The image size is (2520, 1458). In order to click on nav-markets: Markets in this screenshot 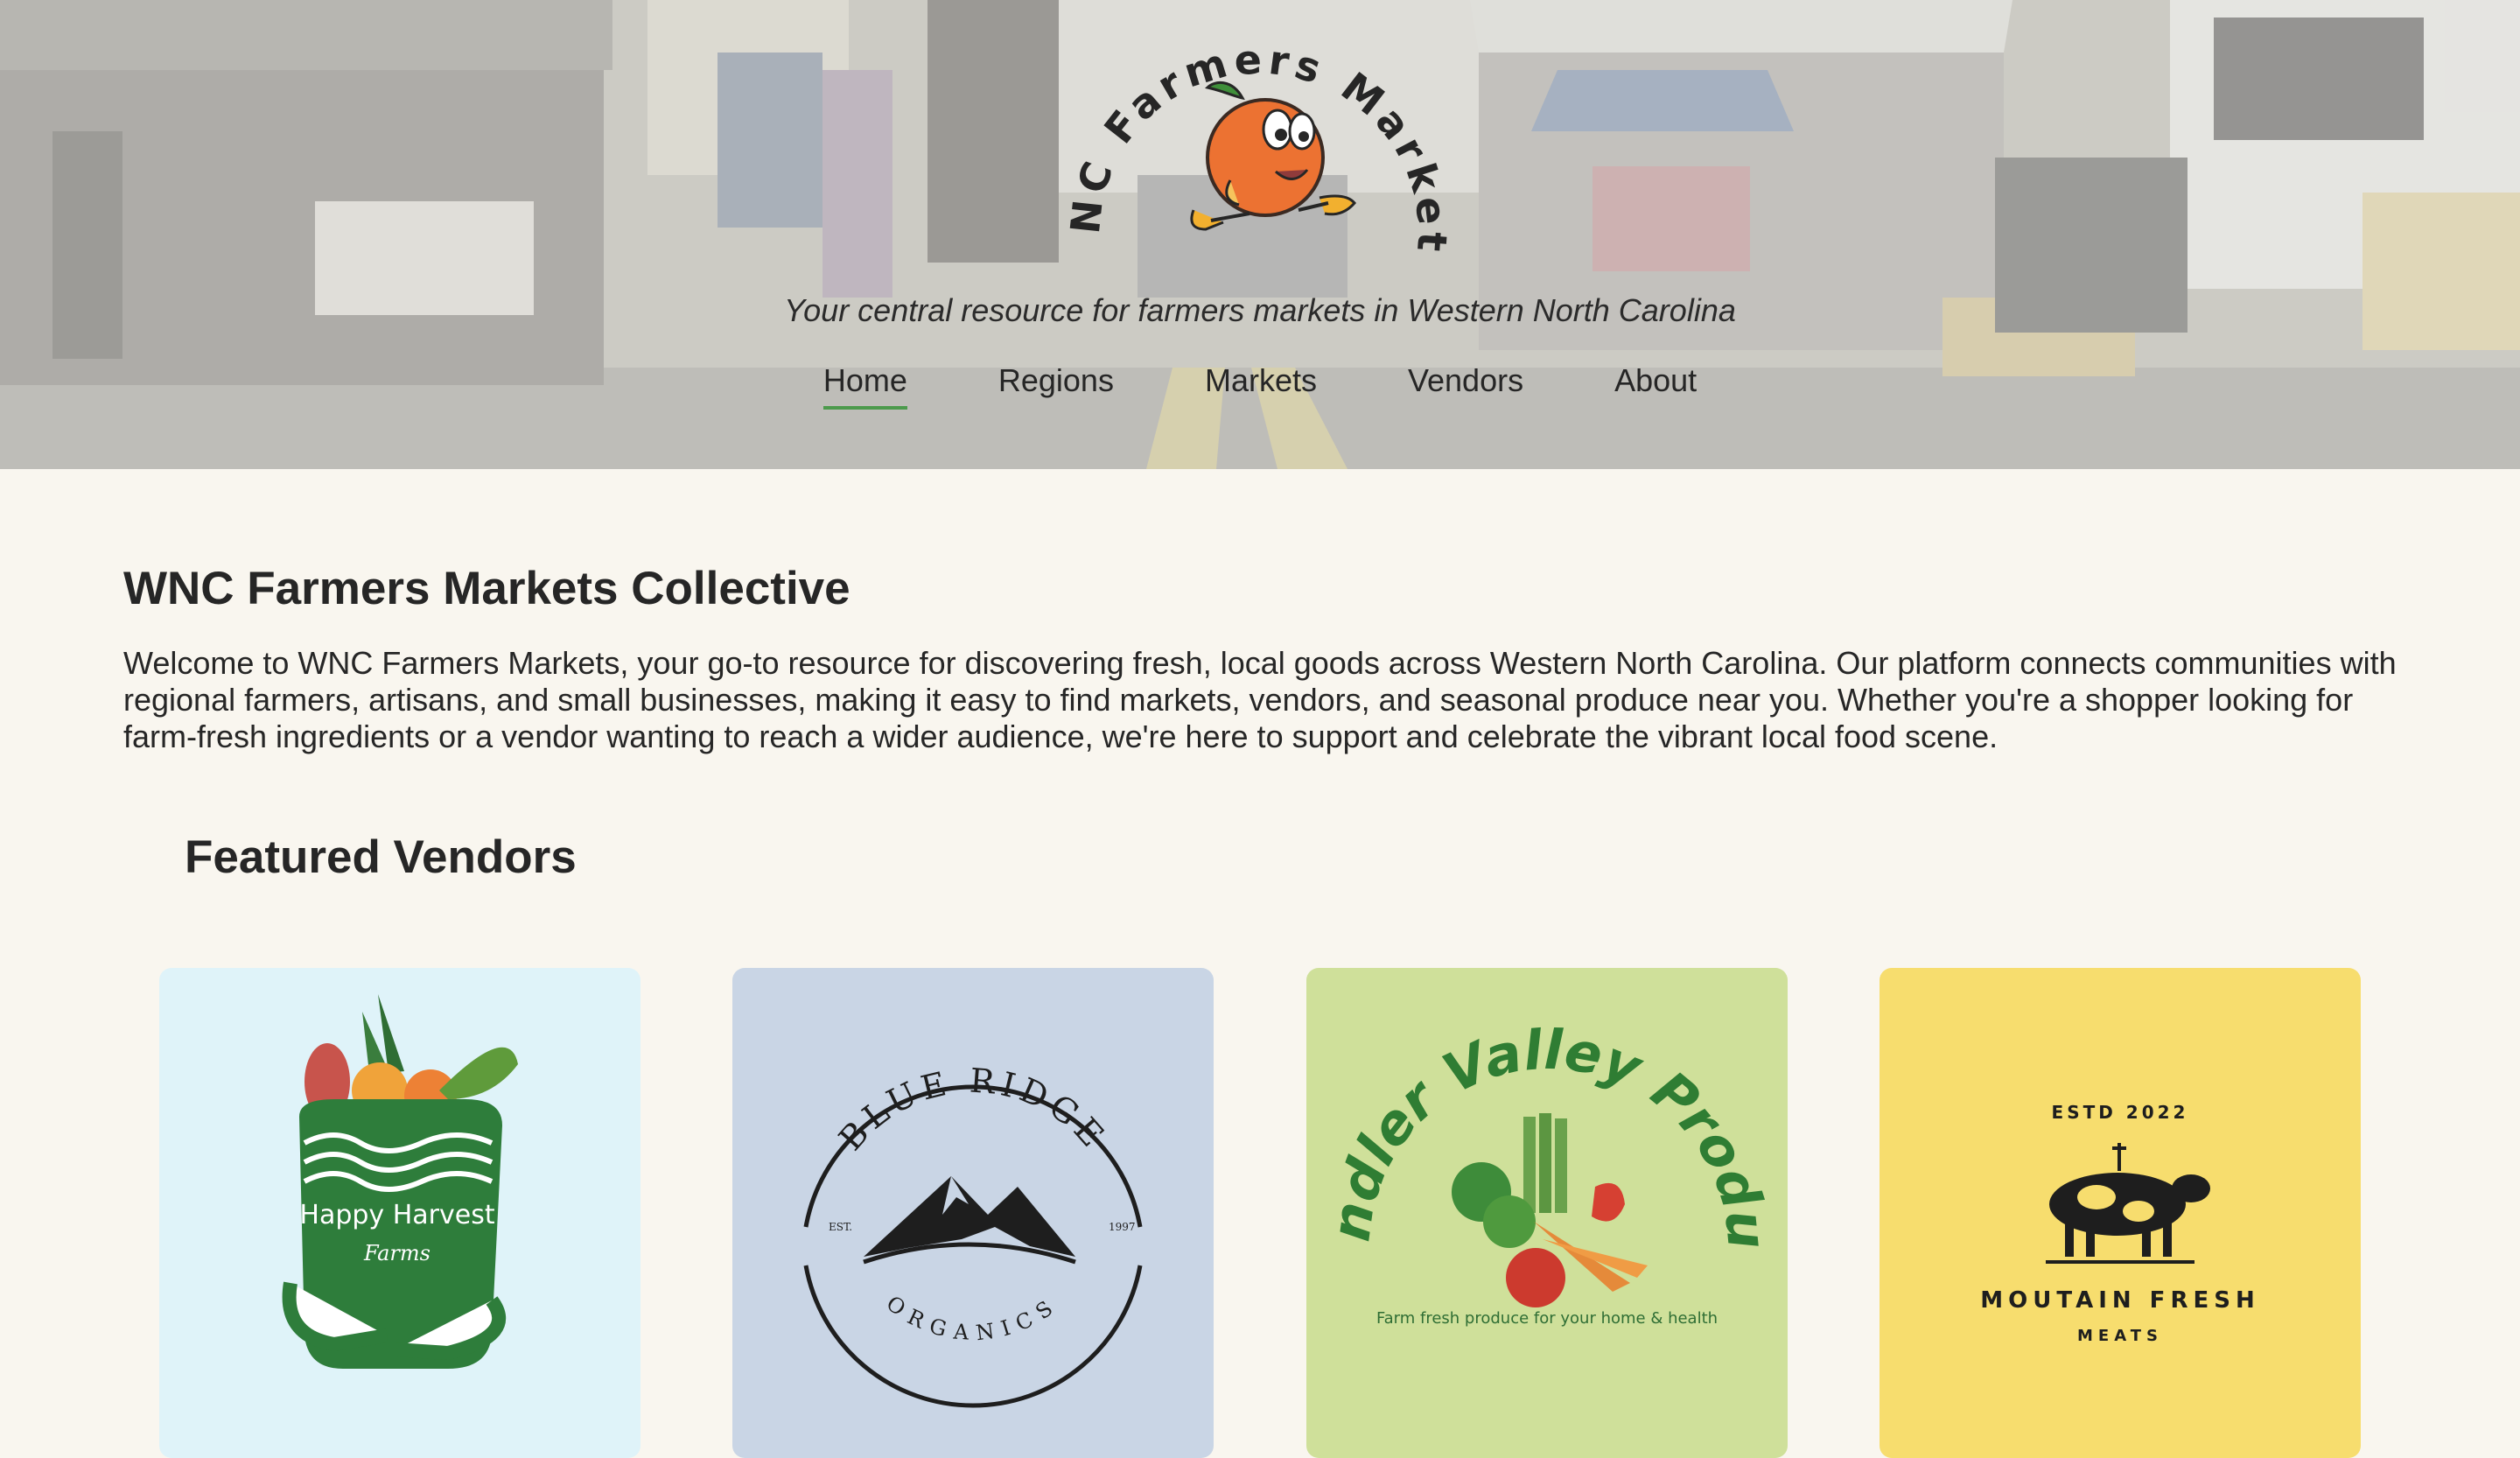, I will do `click(1261, 386)`.